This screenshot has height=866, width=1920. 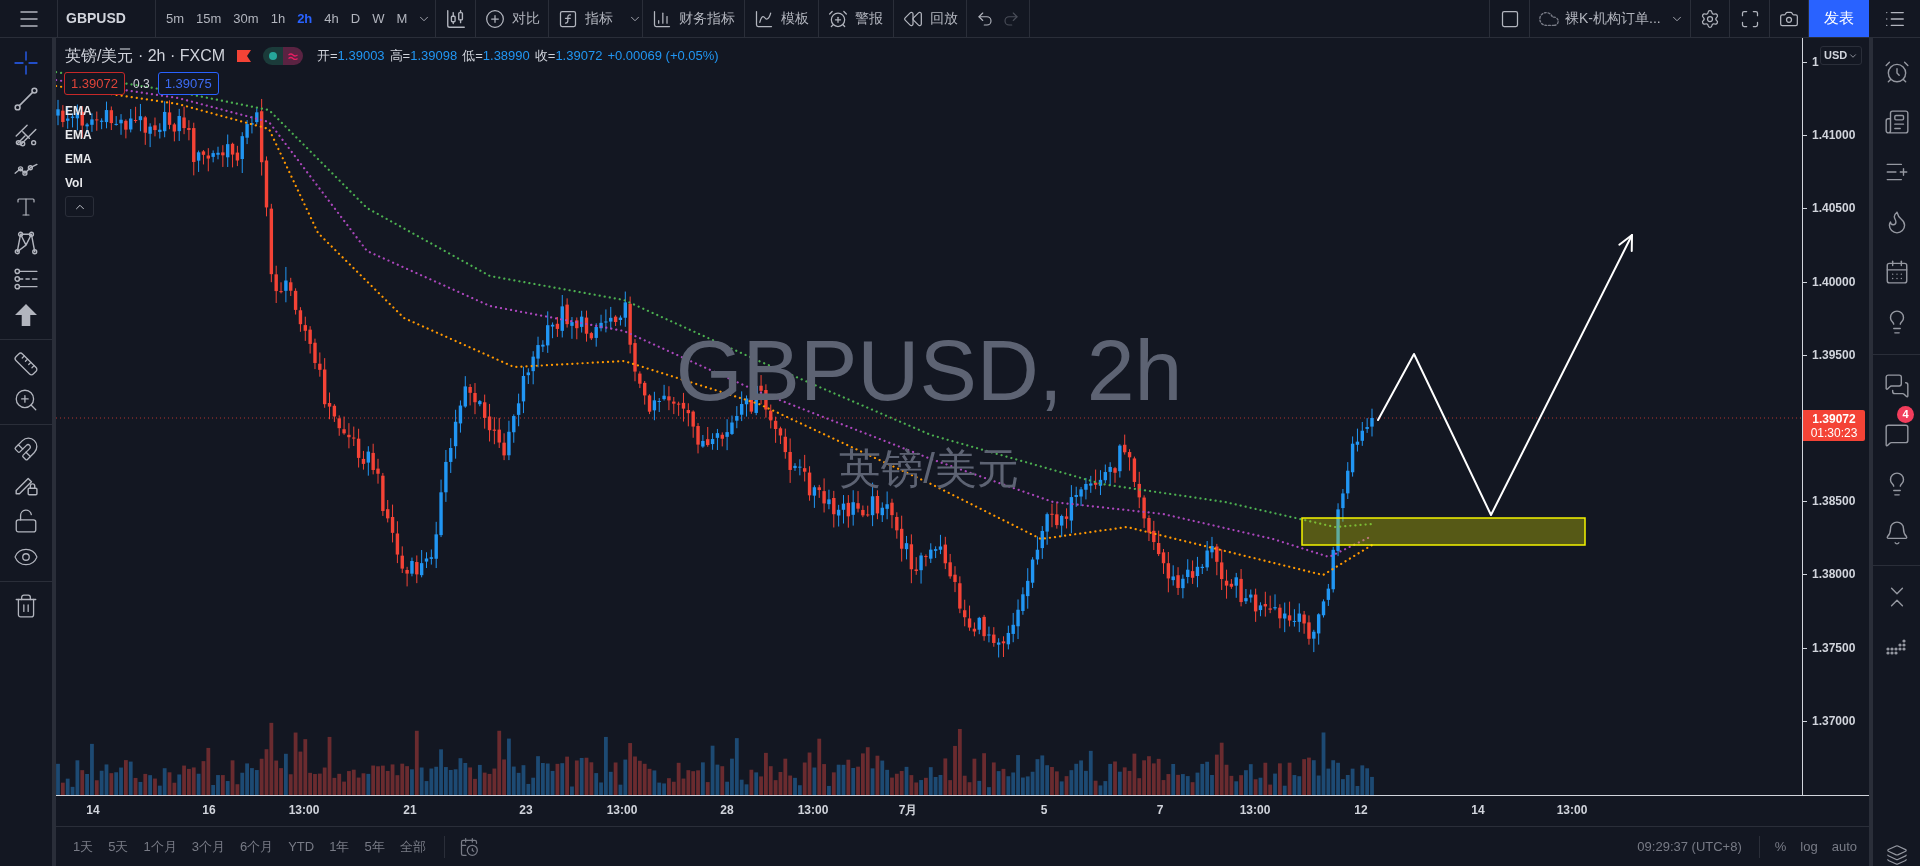 What do you see at coordinates (244, 56) in the screenshot?
I see `flag-icon` at bounding box center [244, 56].